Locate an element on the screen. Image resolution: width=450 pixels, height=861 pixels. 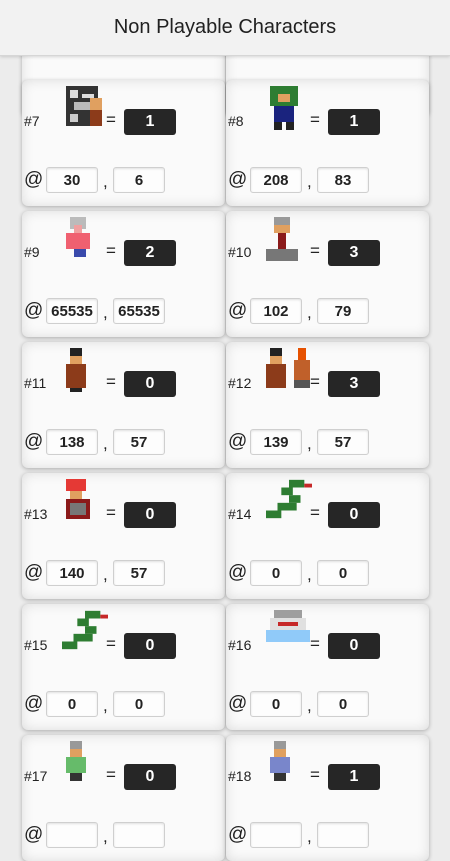
npc-card: #14 = 0 @0, 0 is located at coordinates (327, 536).